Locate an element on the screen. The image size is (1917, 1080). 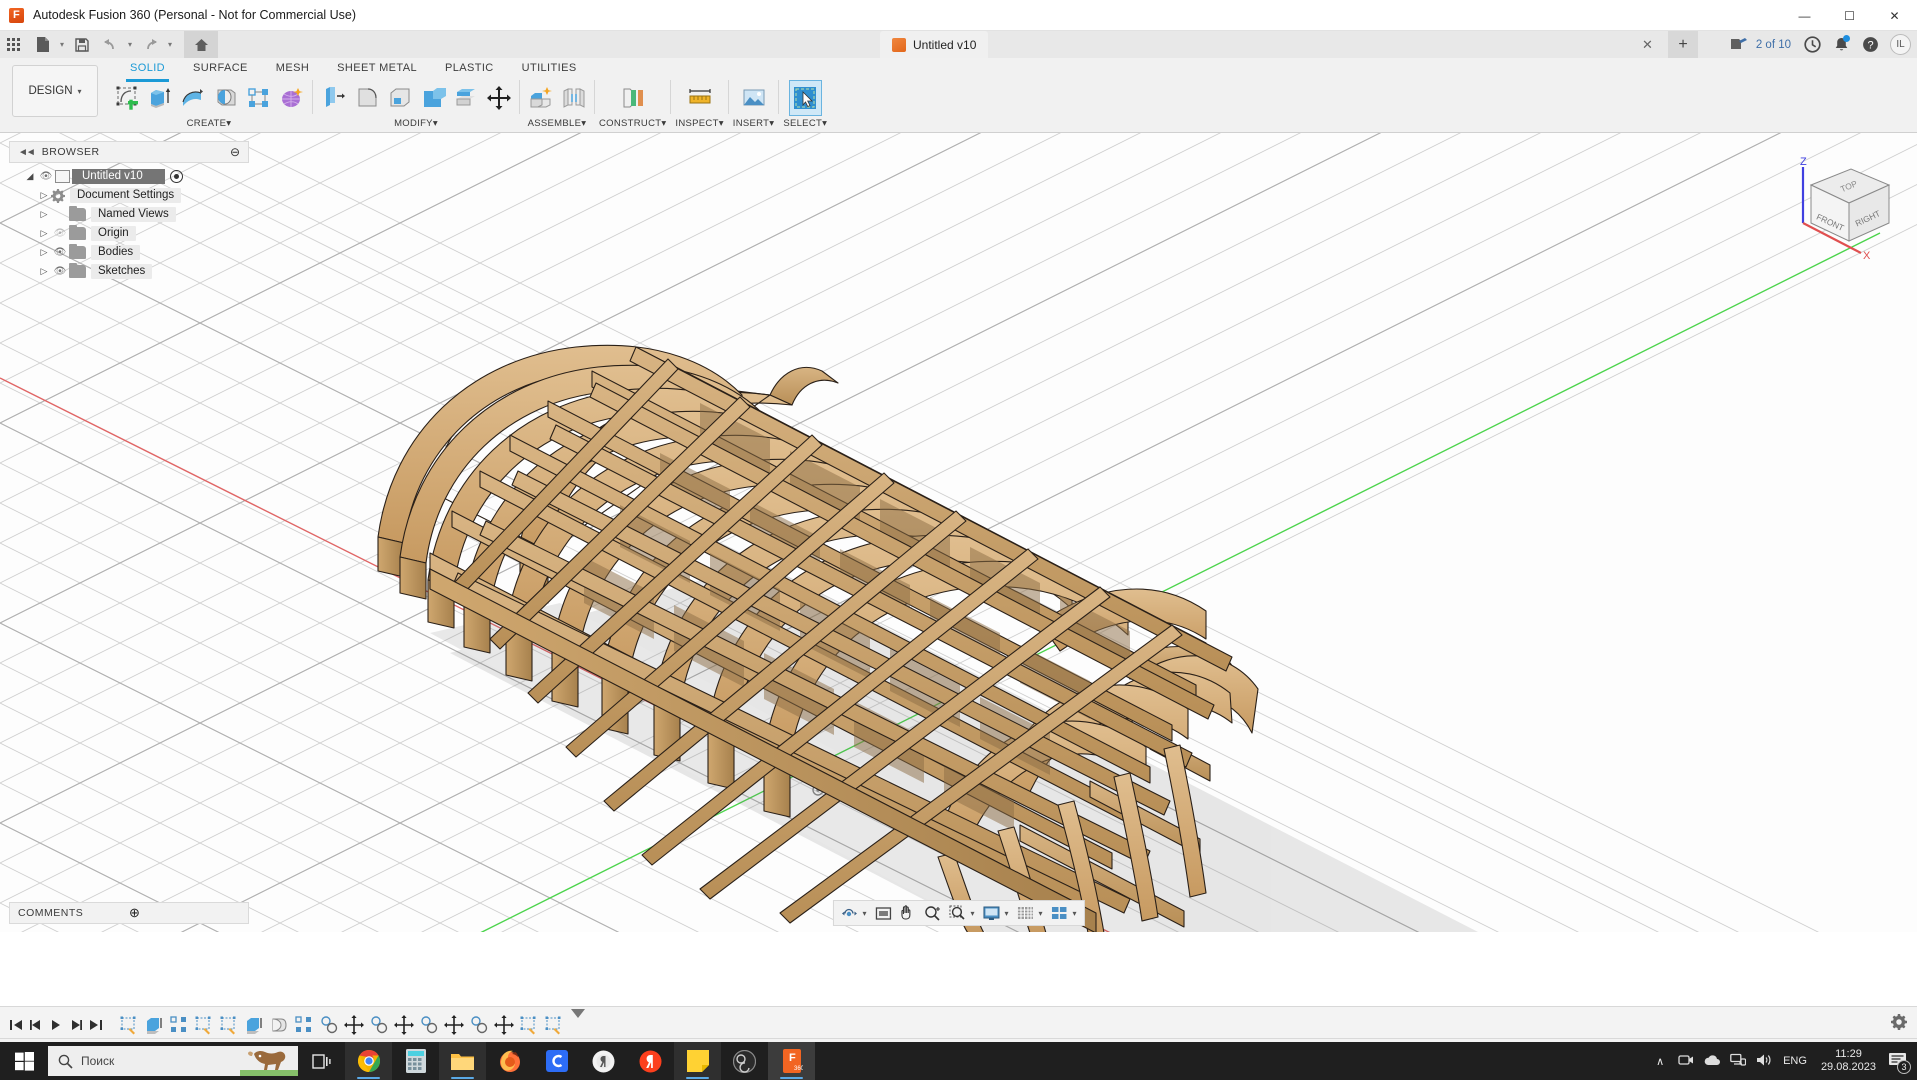
maximize-button: ☐ is located at coordinates (1849, 15).